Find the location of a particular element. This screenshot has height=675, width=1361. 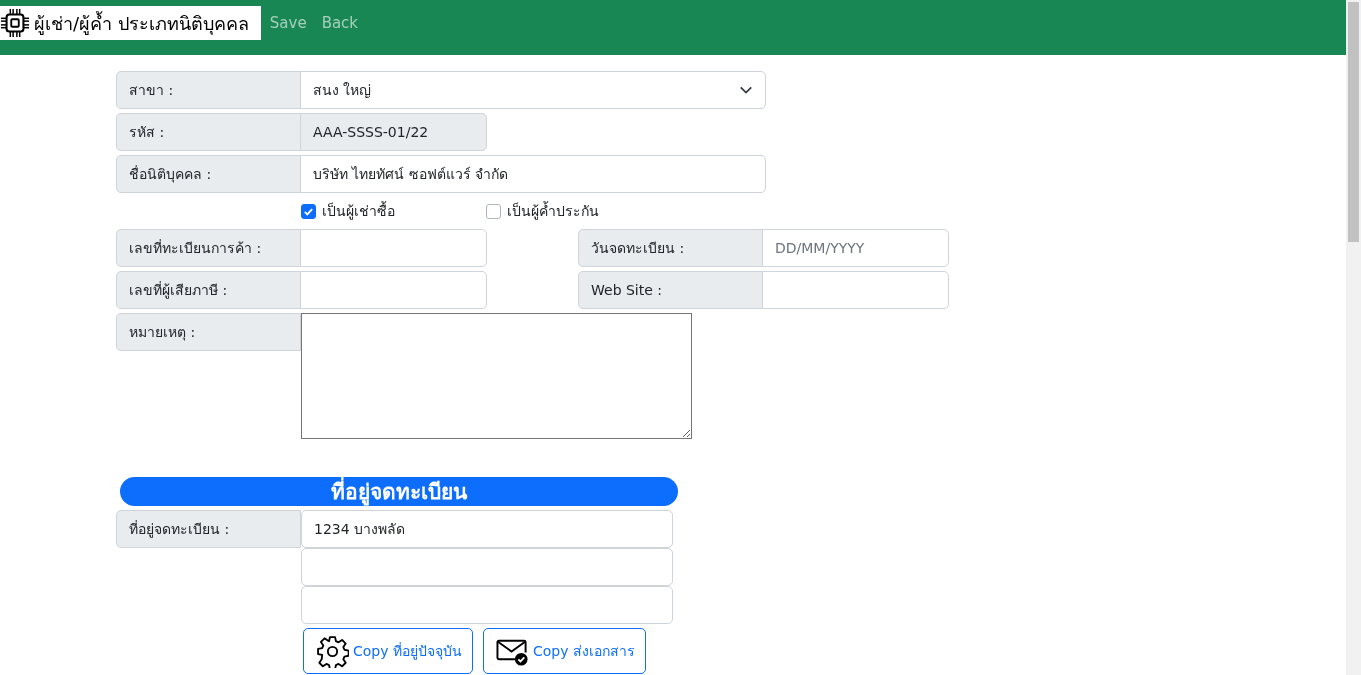

website-field is located at coordinates (855, 290).